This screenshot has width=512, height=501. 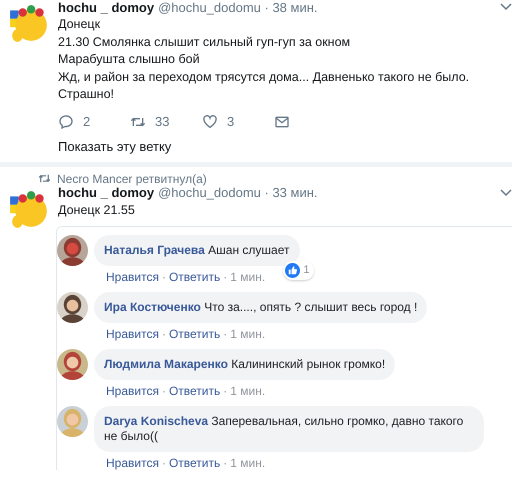 What do you see at coordinates (94, 122) in the screenshot?
I see `reply-button: 2` at bounding box center [94, 122].